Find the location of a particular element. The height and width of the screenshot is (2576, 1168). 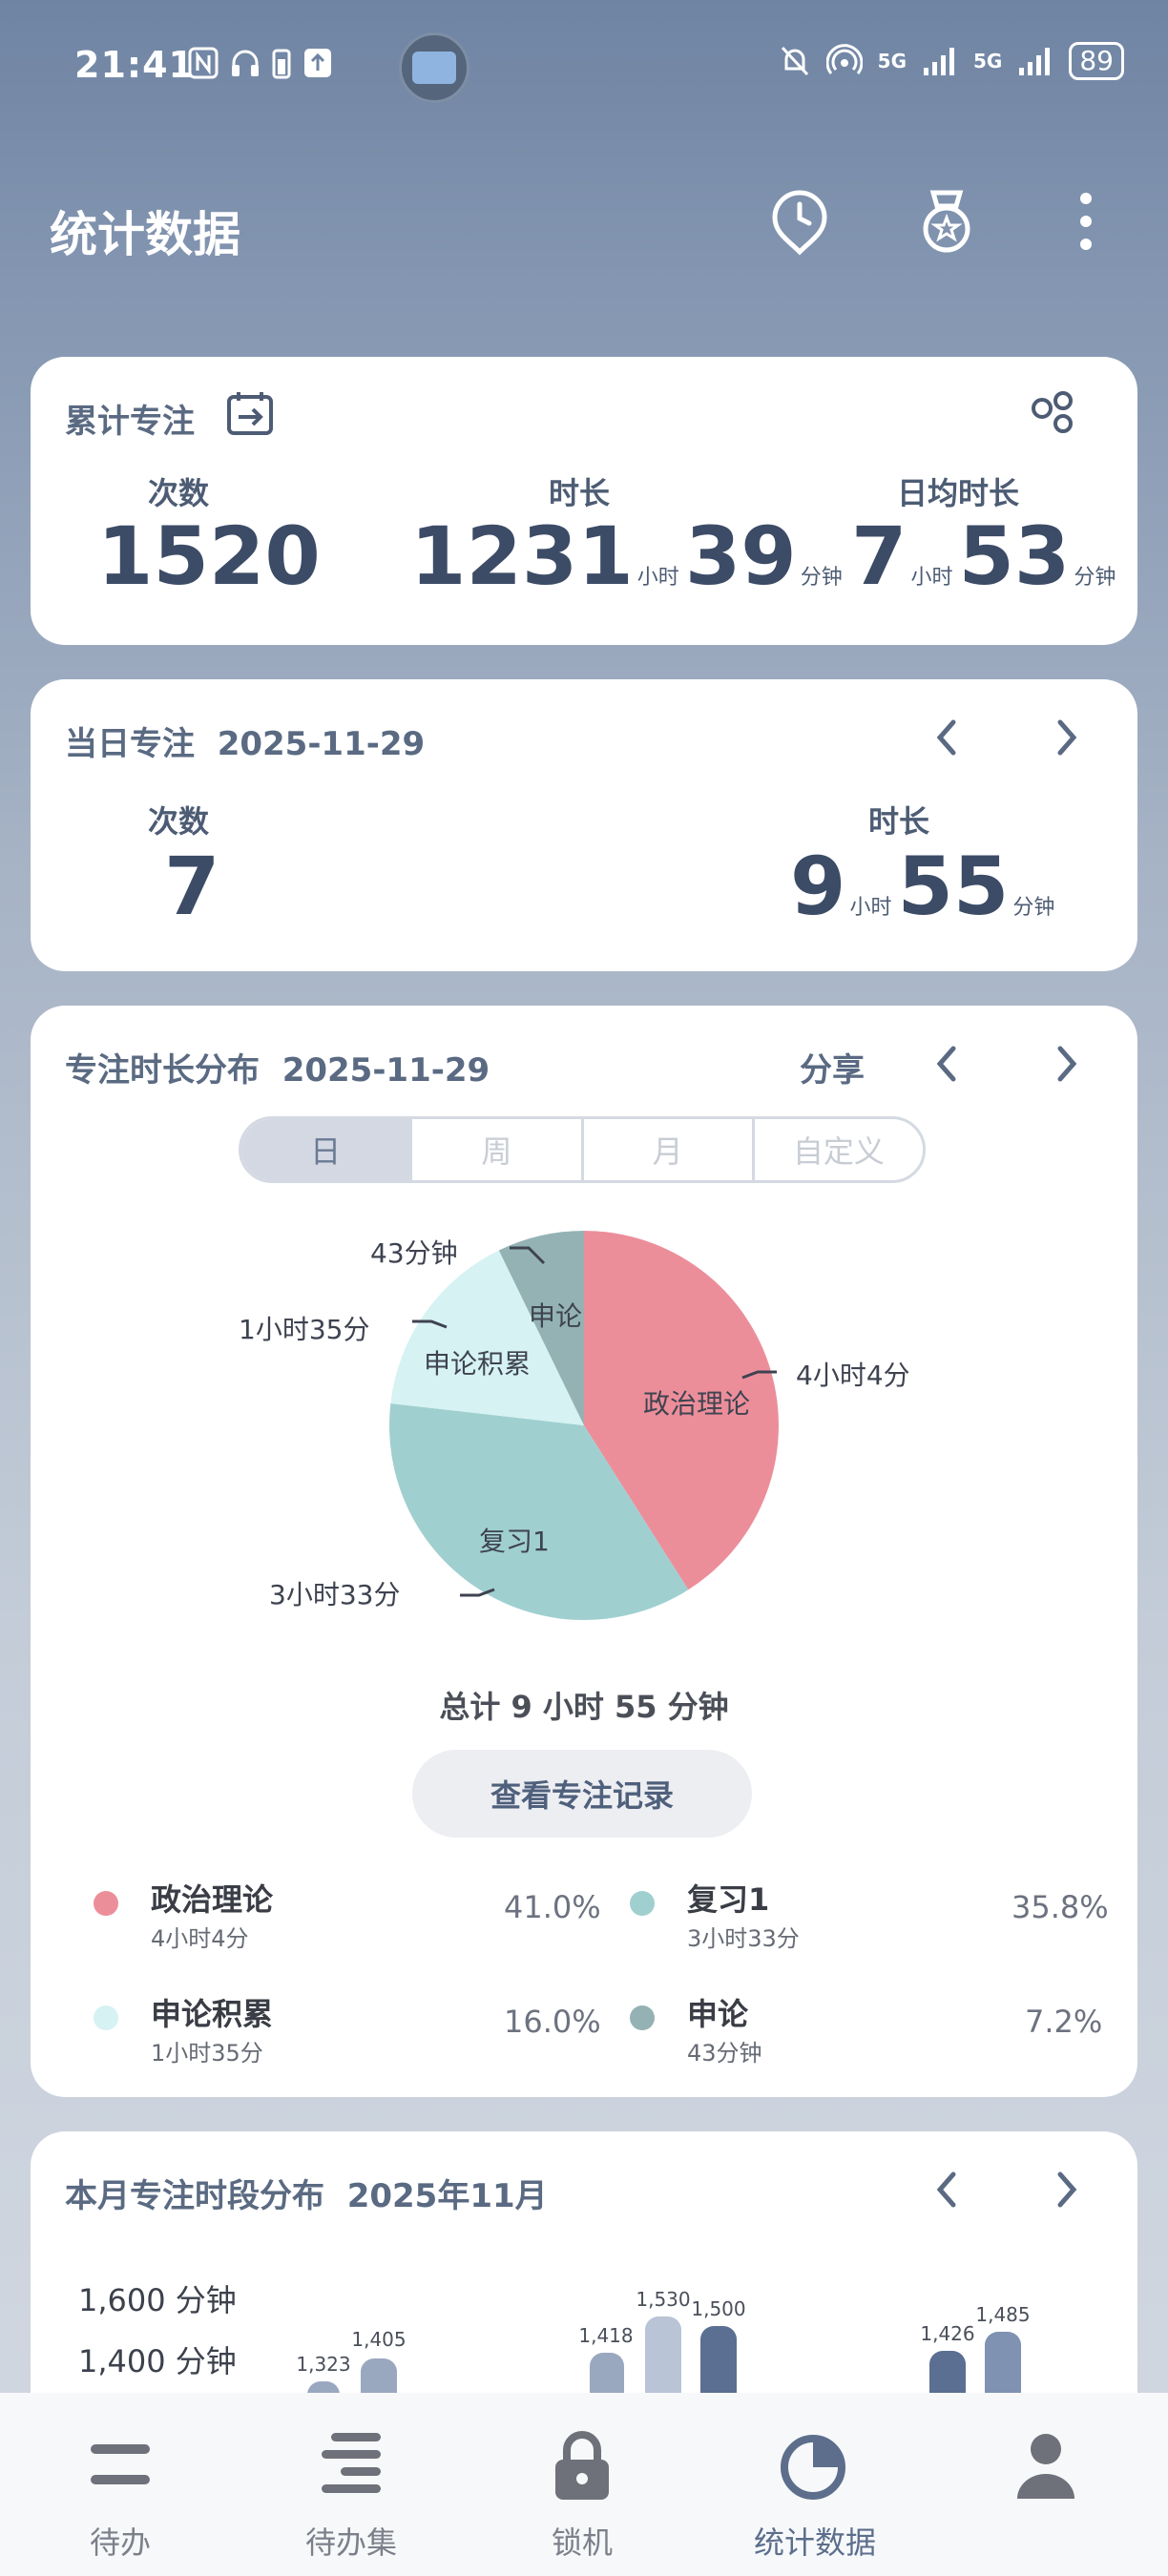

legend-percent: 35.8% is located at coordinates (1060, 1907).